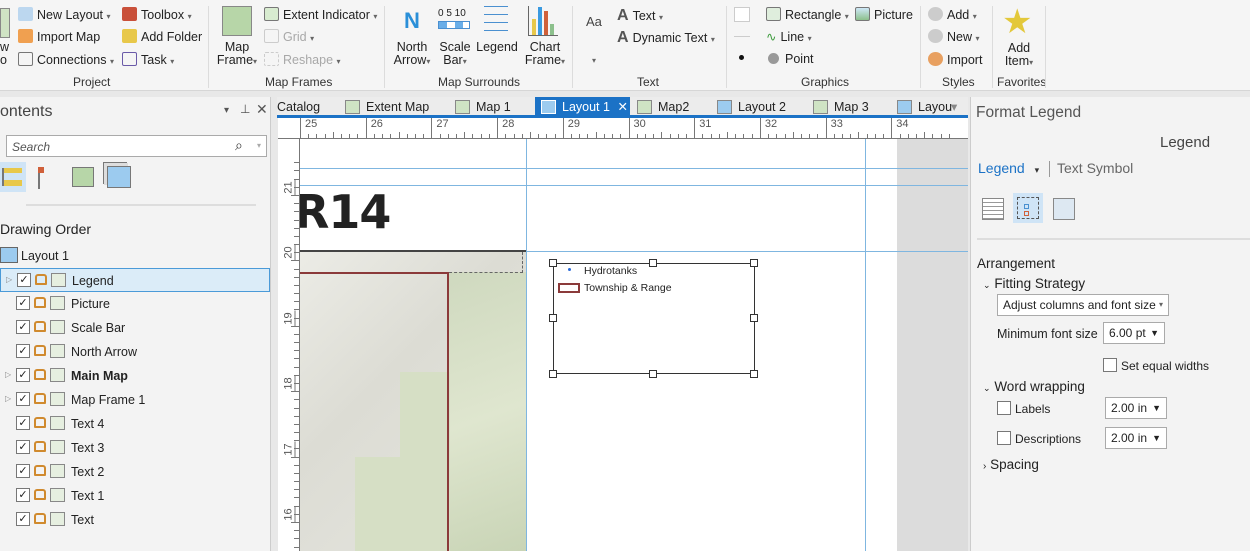 This screenshot has width=1250, height=551. I want to click on connections-button: Connections ▾, so click(66, 59).